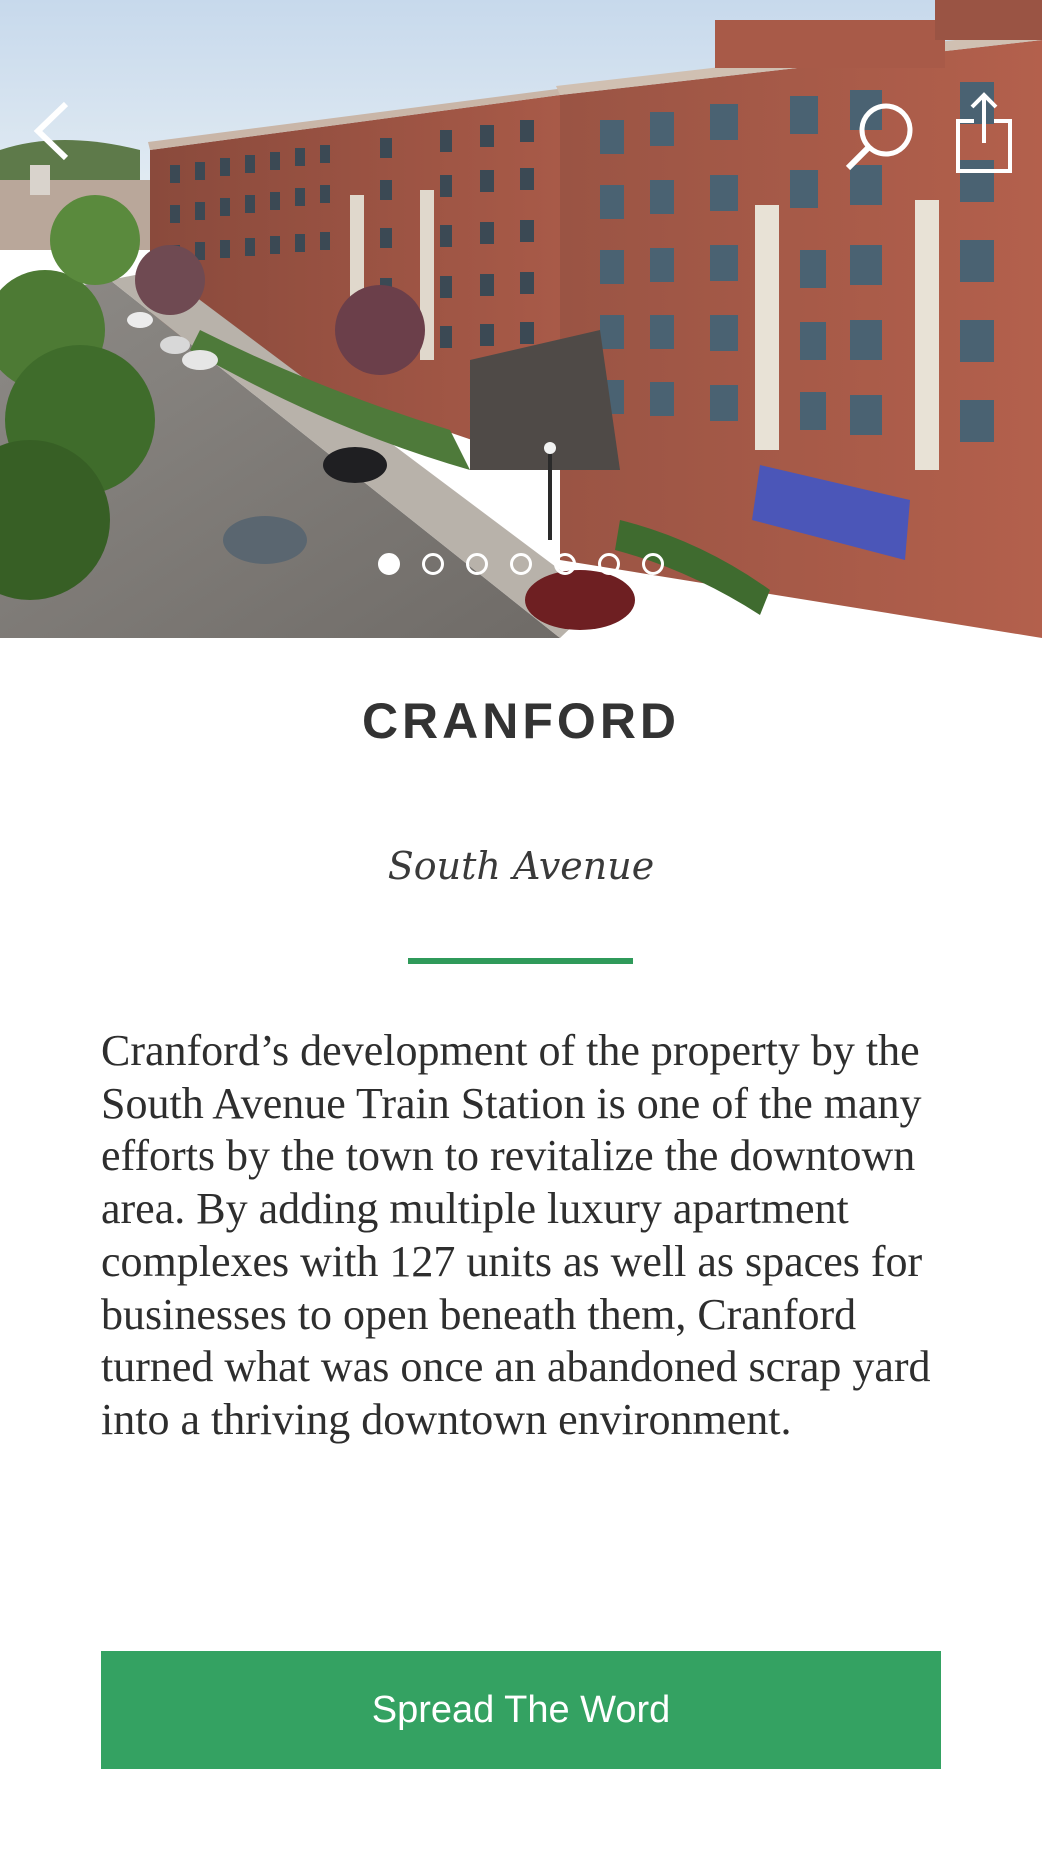 The image size is (1042, 1853). I want to click on share-icon, so click(984, 132).